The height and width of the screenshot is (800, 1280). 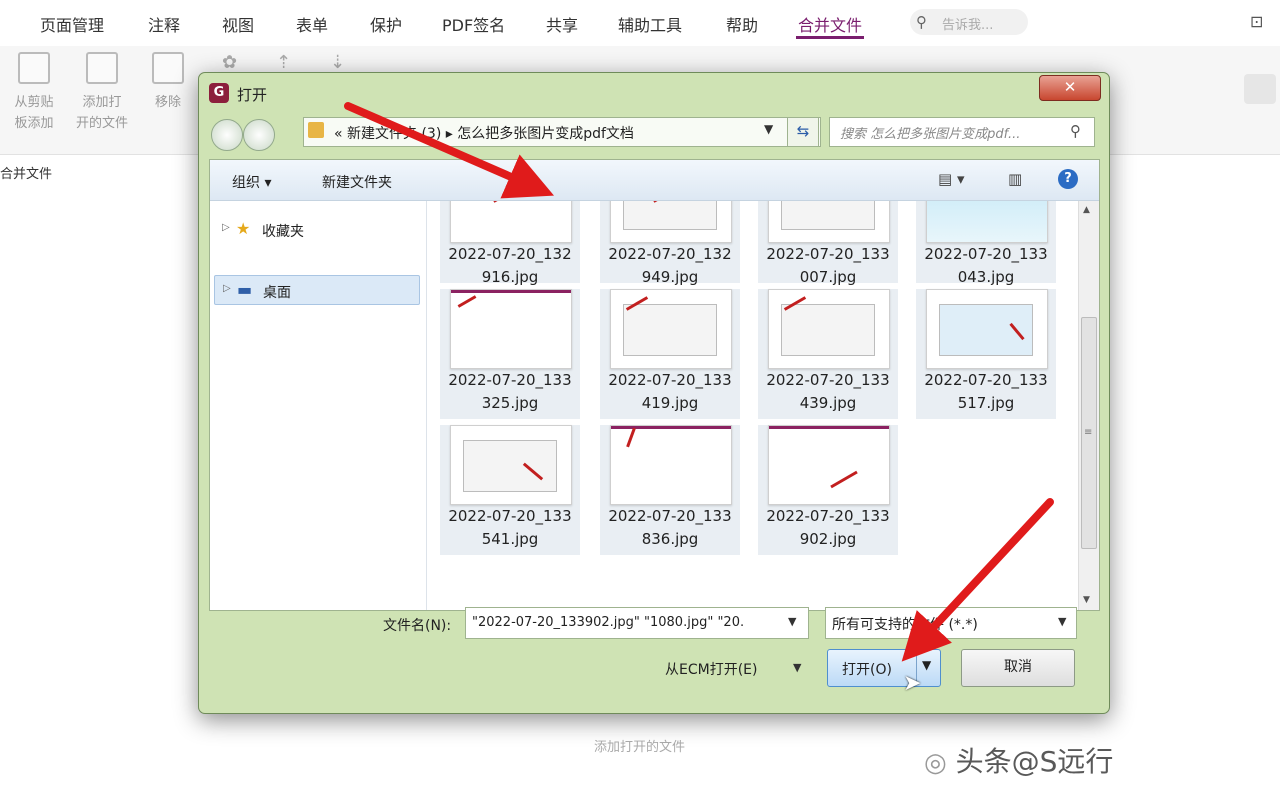 I want to click on file-tile: 2022-07-20_133 836.jpg, so click(x=670, y=490).